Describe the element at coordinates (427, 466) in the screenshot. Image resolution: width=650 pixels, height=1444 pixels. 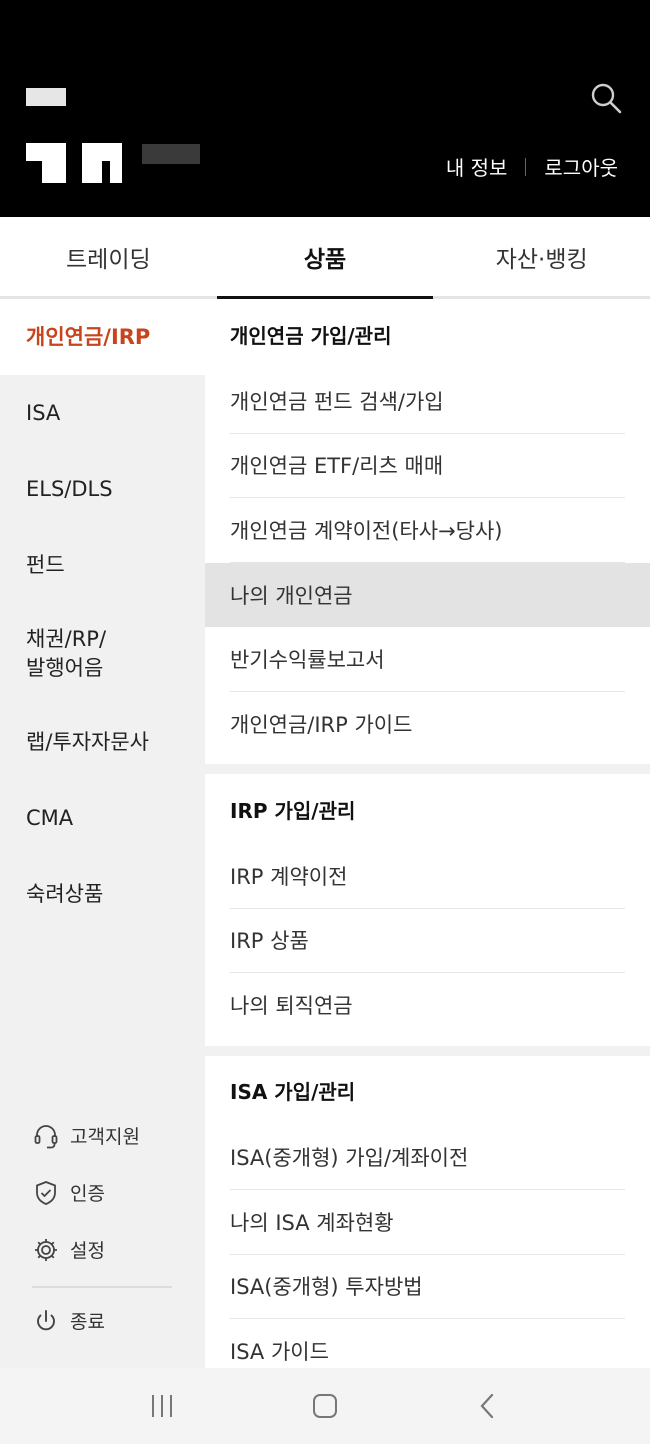
I see `menu-link: 개인연금 ETF/리츠 매매` at that location.